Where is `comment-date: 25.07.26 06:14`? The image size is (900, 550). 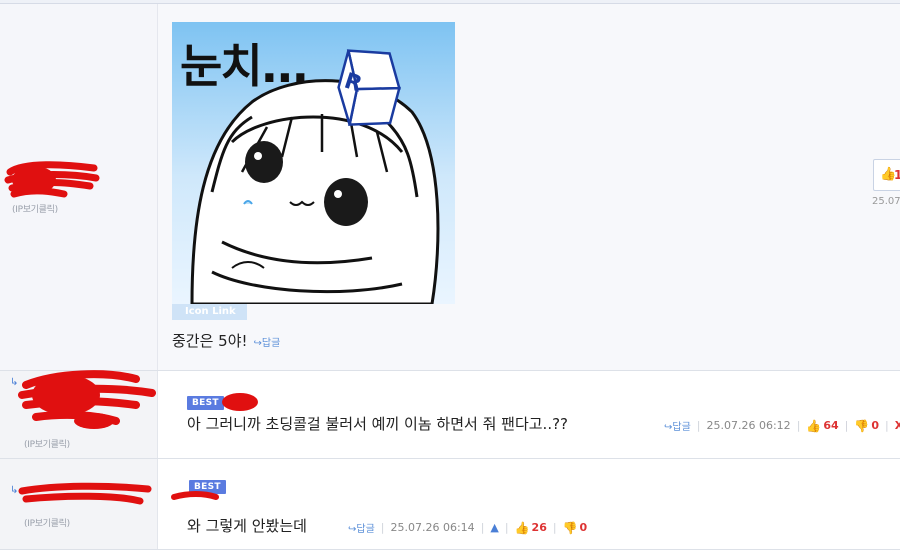 comment-date: 25.07.26 06:14 is located at coordinates (432, 527).